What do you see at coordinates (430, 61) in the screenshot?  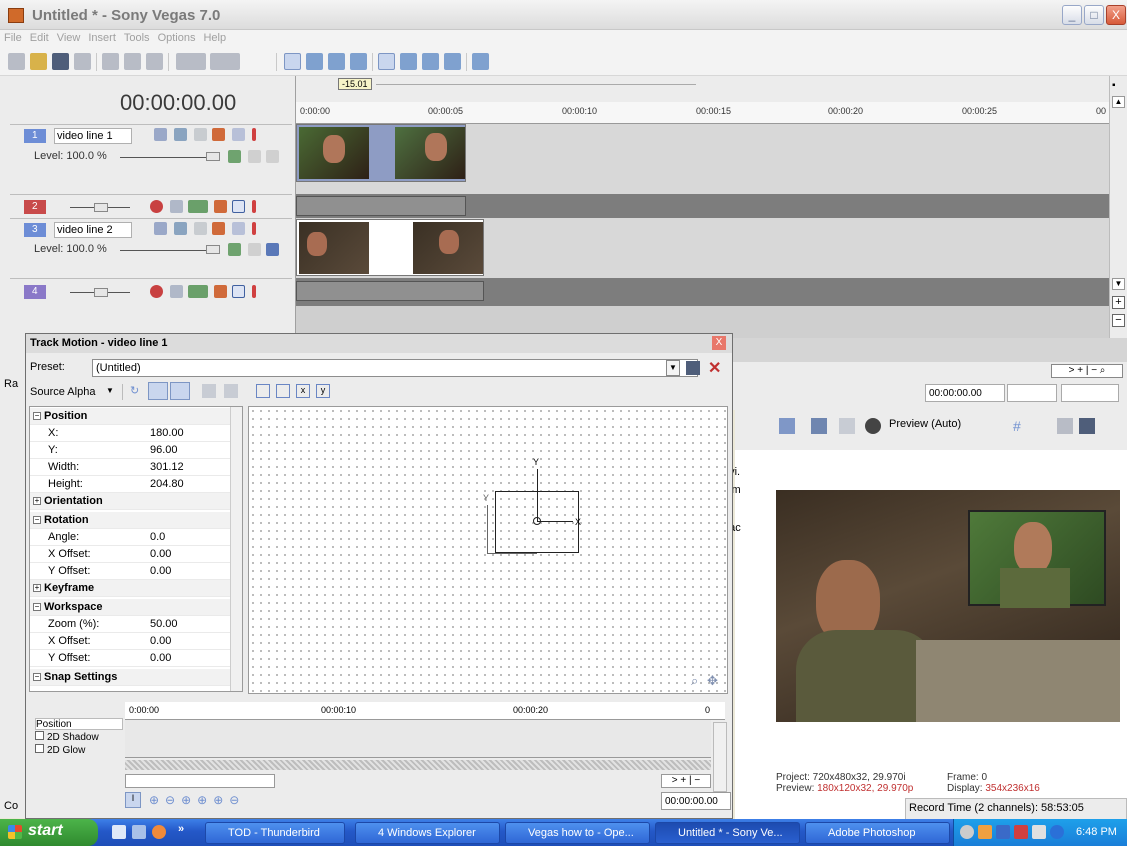 I see `selection-tool-icon` at bounding box center [430, 61].